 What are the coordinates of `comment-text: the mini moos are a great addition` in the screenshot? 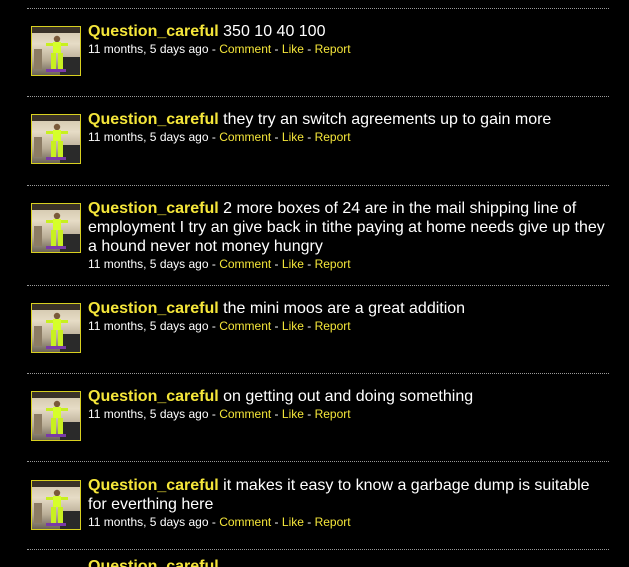 It's located at (344, 308).